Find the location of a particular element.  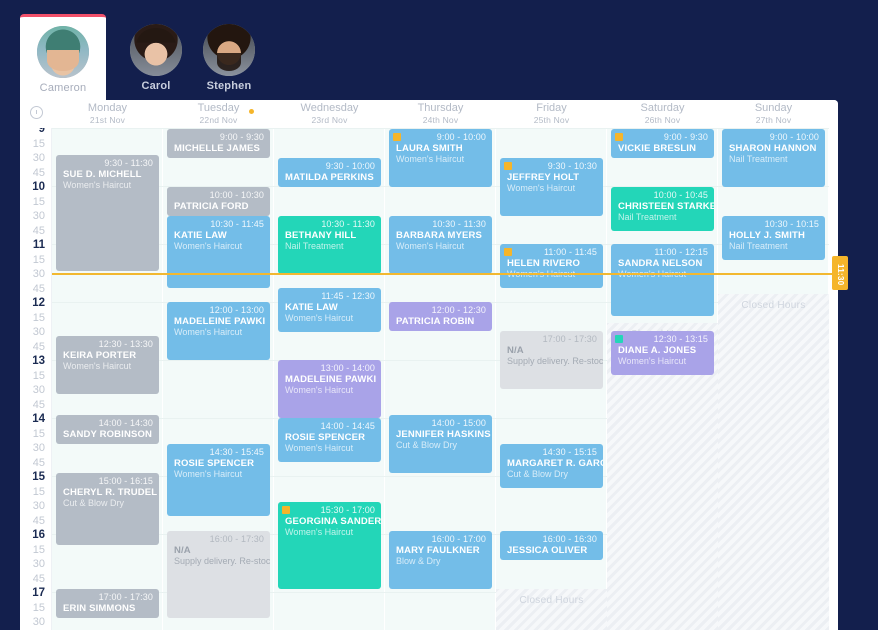

appointment-card: 9:30 - 10:00 MATILDA PERKINS is located at coordinates (329, 172).